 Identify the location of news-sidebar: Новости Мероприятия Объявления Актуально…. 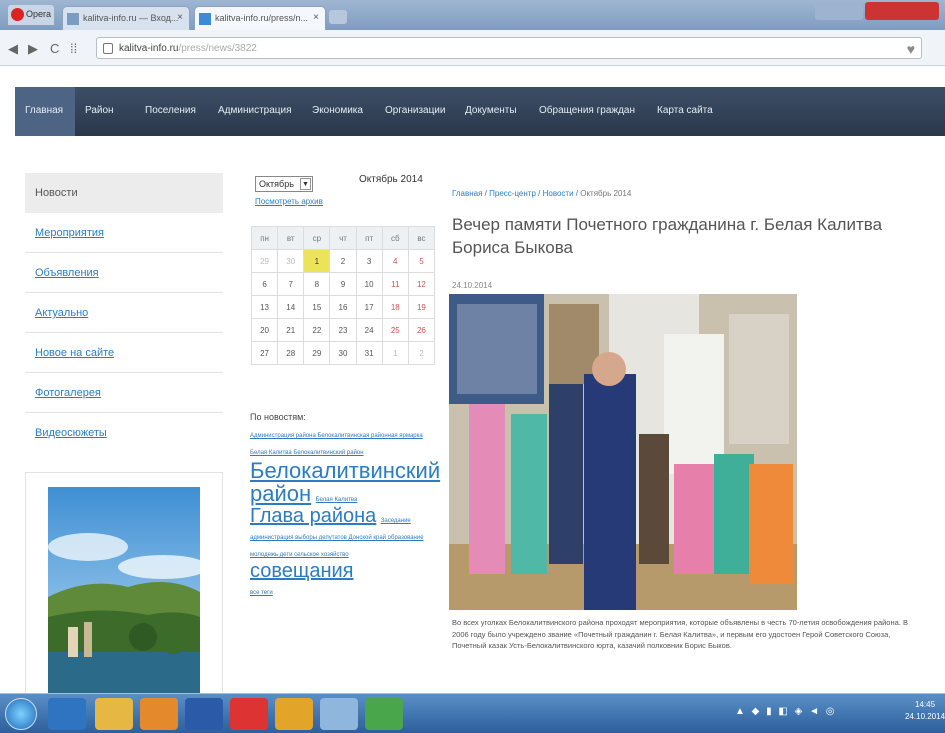
(124, 313).